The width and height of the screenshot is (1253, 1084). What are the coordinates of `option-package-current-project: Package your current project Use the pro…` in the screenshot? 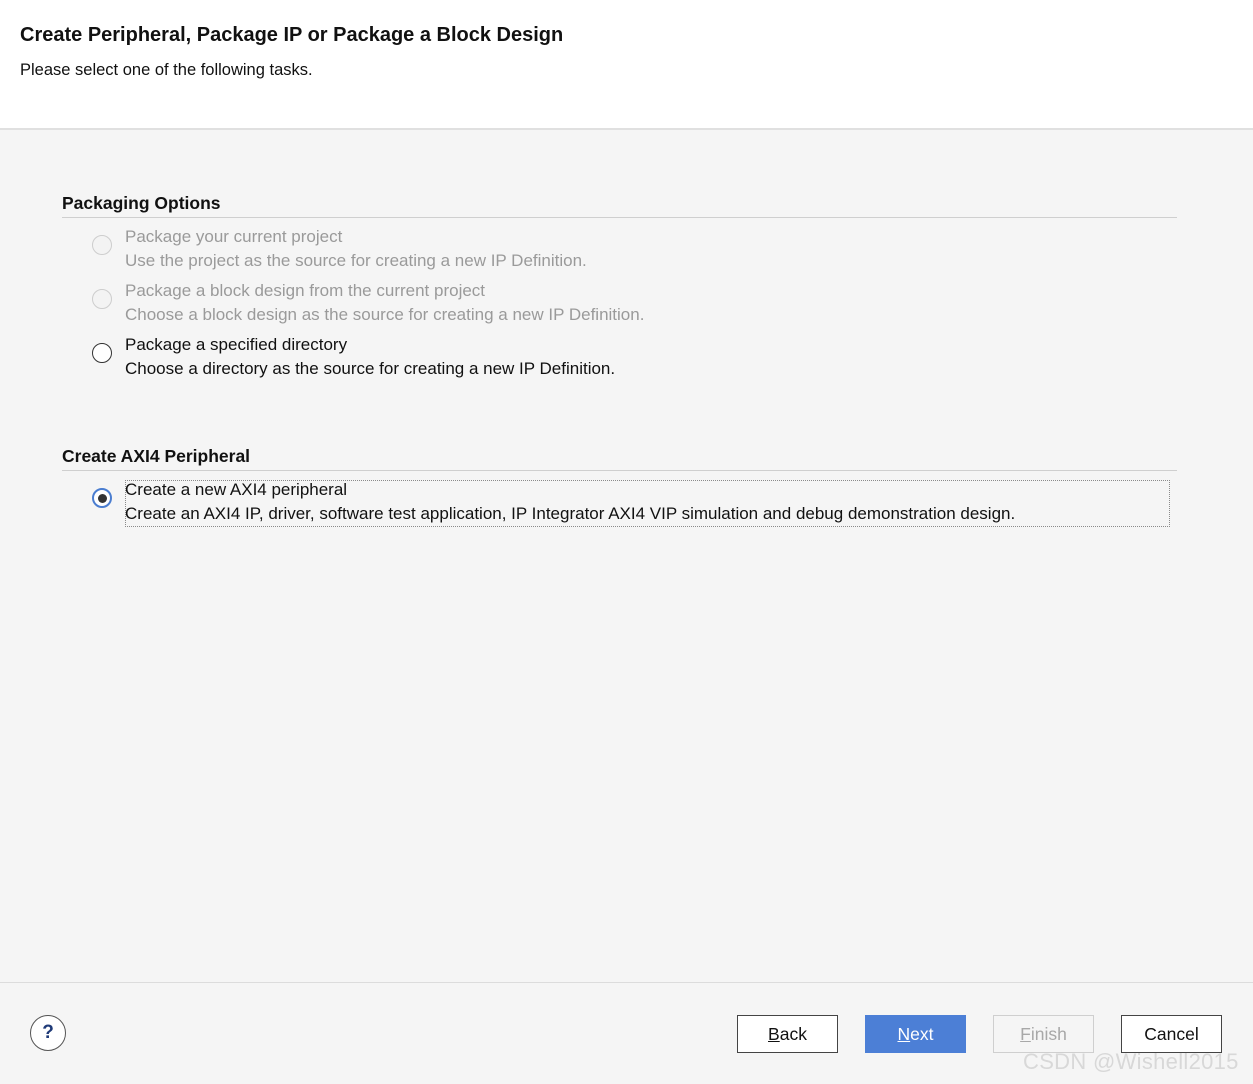 It's located at (630, 255).